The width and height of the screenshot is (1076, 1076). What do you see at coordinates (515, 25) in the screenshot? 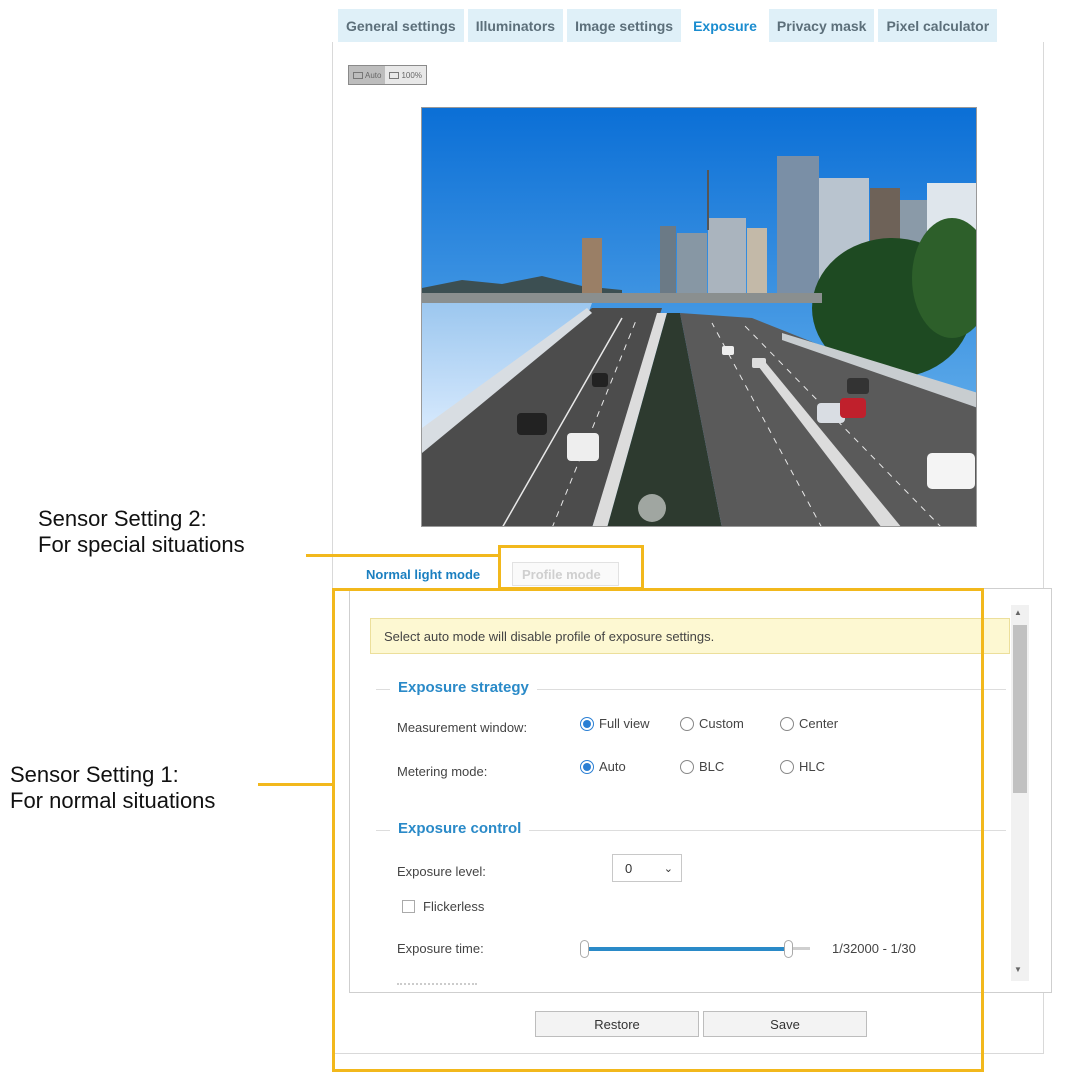
I see `tab-illuminators: Illuminators` at bounding box center [515, 25].